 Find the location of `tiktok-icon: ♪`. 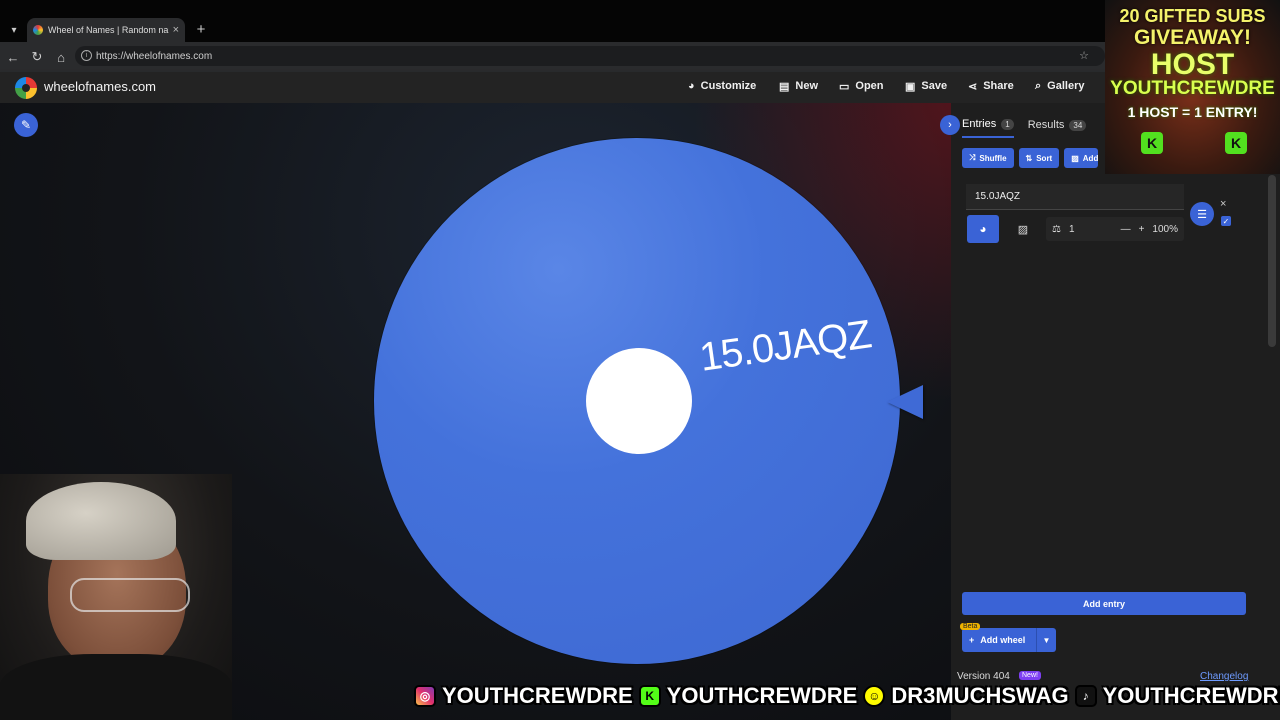

tiktok-icon: ♪ is located at coordinates (1085, 696).